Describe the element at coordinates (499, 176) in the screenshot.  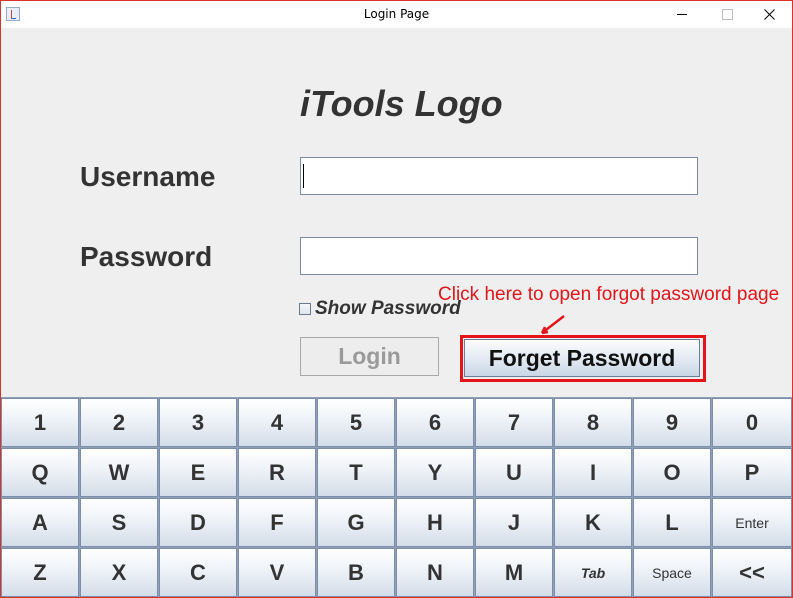
I see `username-input` at that location.